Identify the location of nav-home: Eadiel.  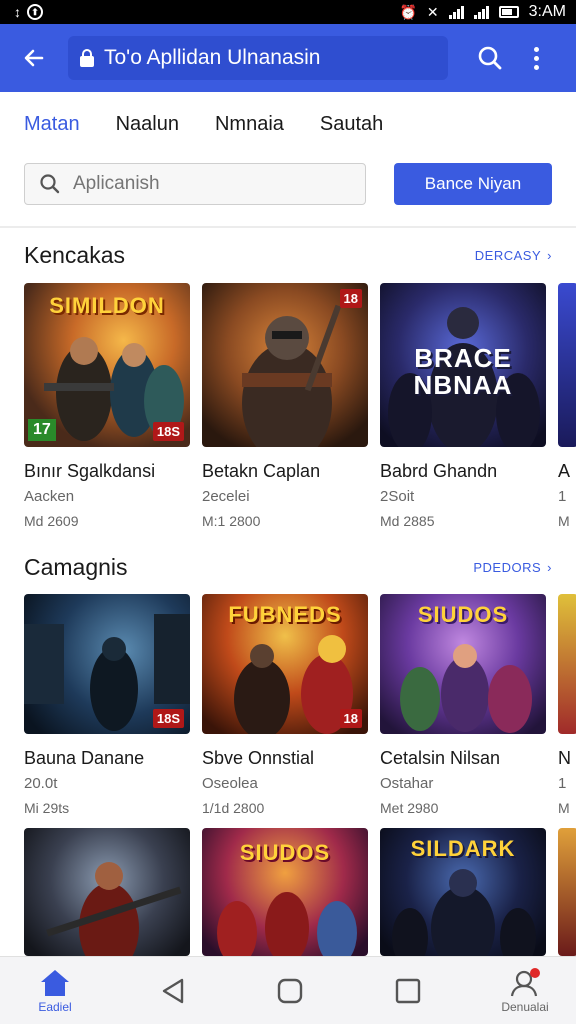
(55, 991).